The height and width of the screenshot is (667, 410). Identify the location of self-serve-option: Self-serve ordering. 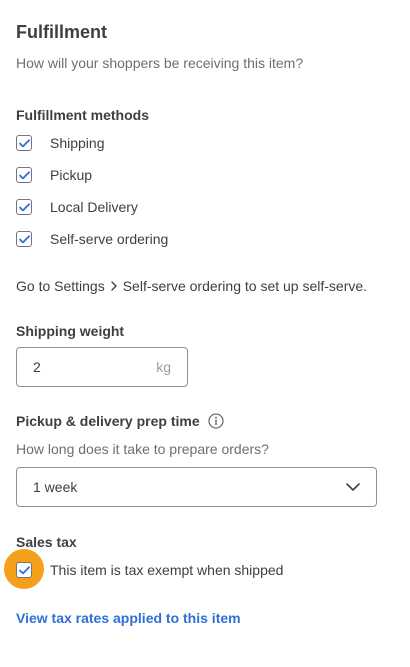
(92, 239).